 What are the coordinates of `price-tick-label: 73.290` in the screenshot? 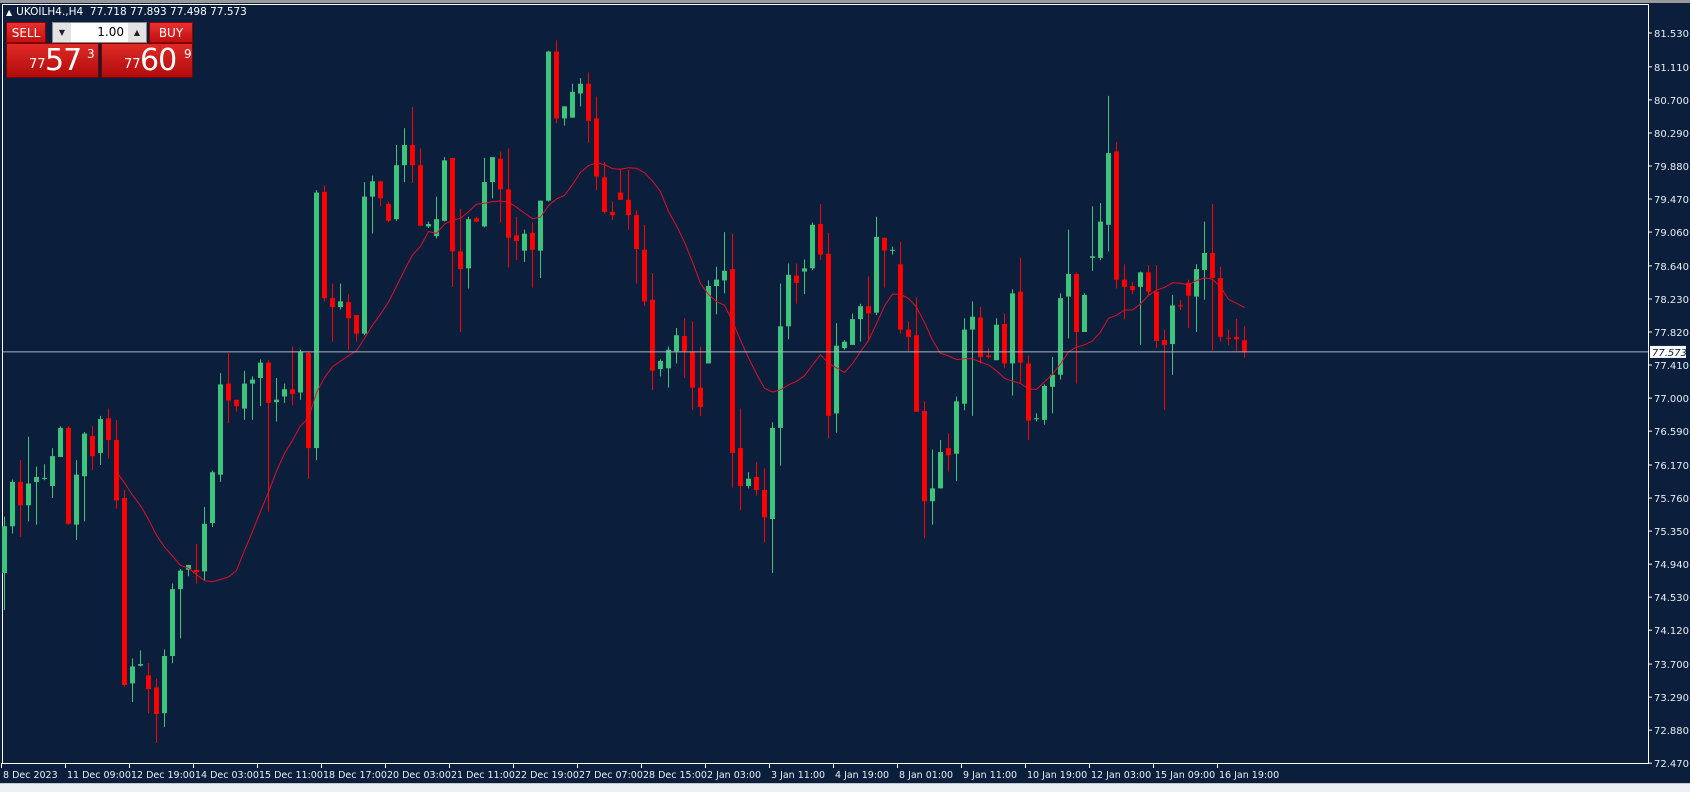 It's located at (1671, 698).